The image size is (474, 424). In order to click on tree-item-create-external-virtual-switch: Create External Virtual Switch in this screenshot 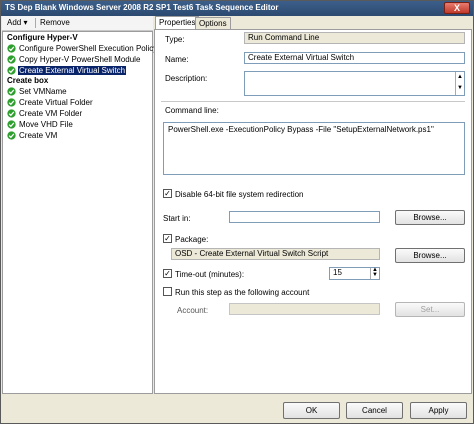, I will do `click(67, 70)`.